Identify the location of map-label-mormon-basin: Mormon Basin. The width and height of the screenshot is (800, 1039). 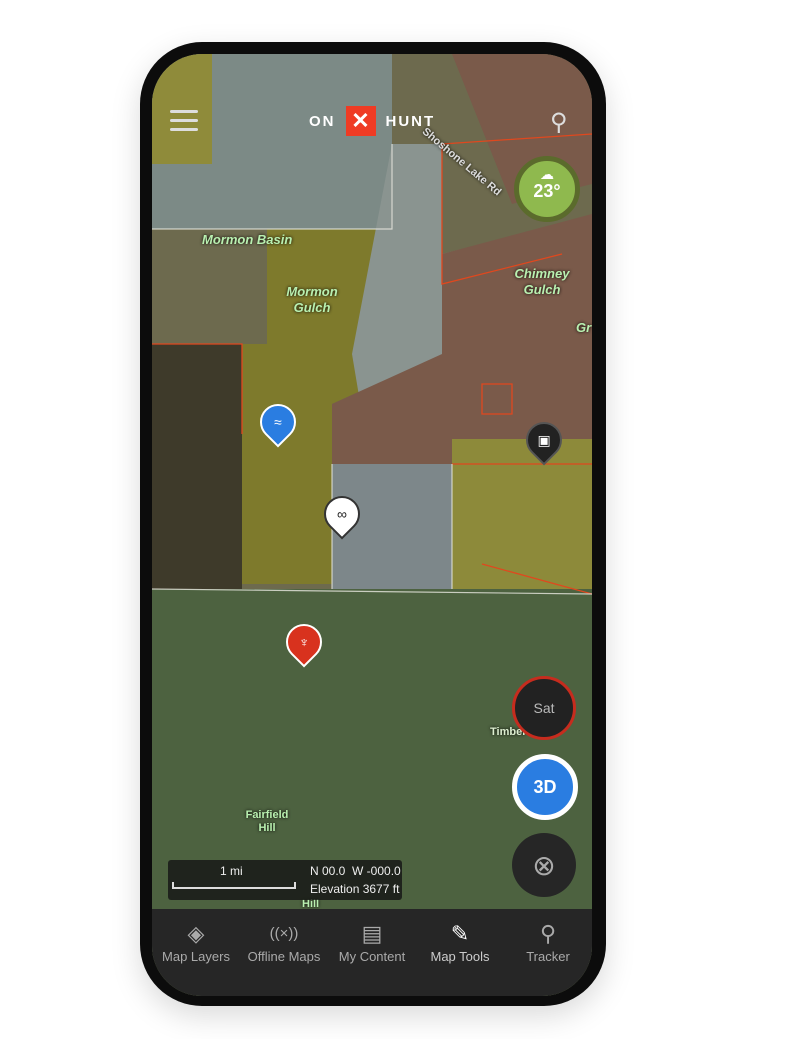
(247, 239).